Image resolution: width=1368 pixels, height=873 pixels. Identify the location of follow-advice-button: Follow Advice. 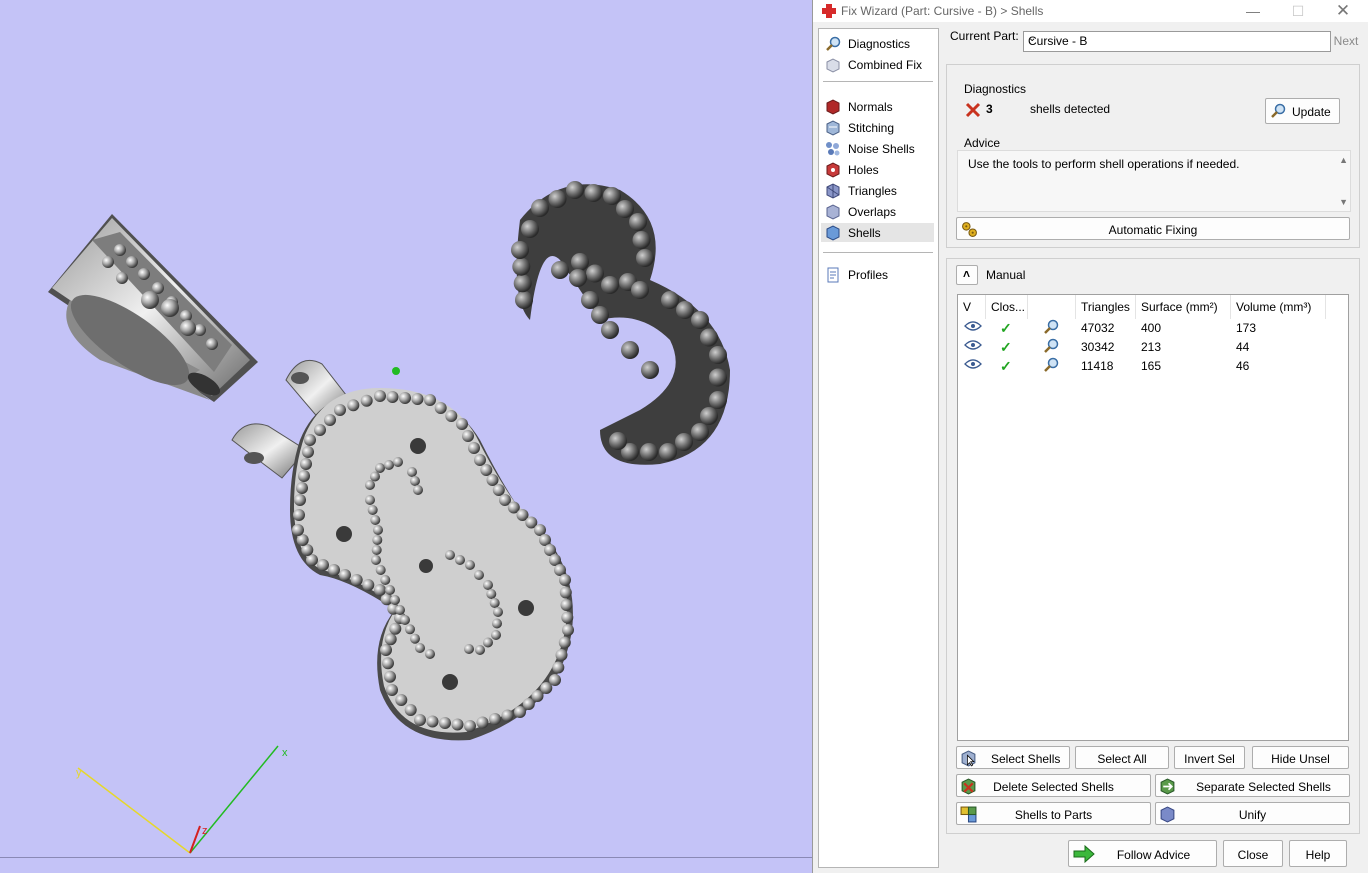
(1142, 853).